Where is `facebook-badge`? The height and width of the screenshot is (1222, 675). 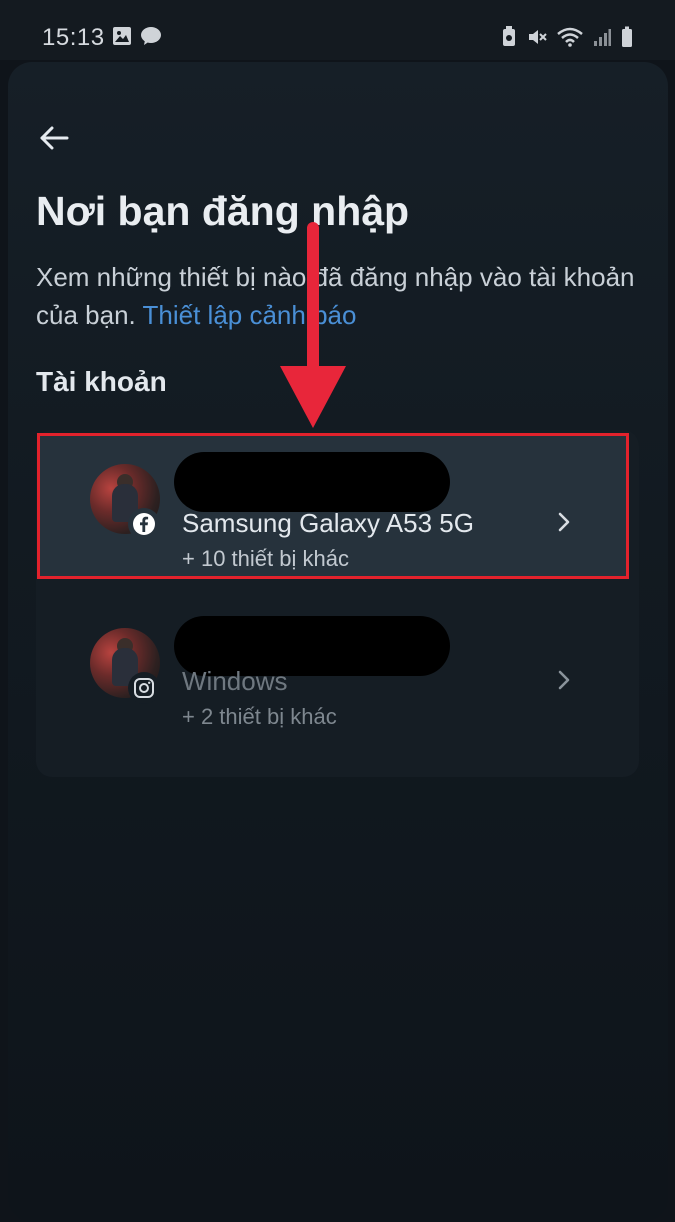
facebook-badge is located at coordinates (144, 524).